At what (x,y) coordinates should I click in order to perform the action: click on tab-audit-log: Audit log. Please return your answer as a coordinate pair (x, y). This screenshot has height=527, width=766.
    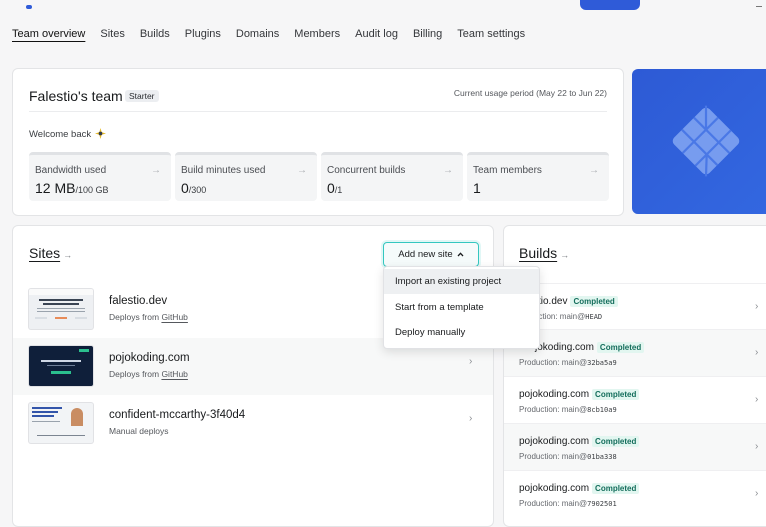
    Looking at the image, I should click on (376, 39).